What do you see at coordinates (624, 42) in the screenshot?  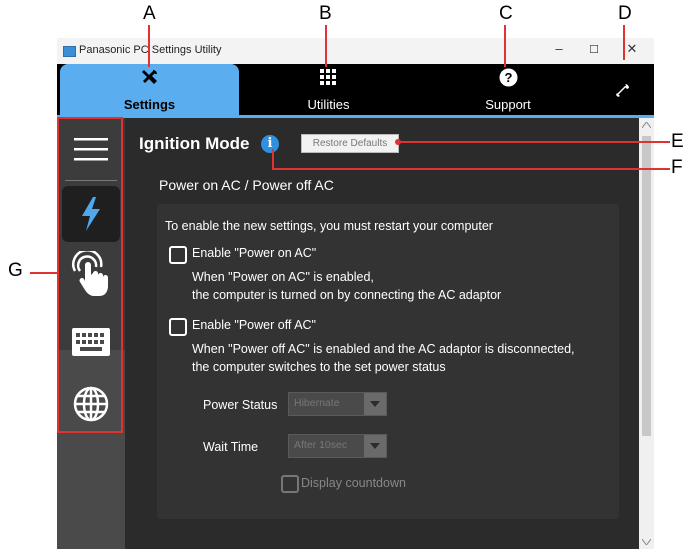 I see `callout-d-line` at bounding box center [624, 42].